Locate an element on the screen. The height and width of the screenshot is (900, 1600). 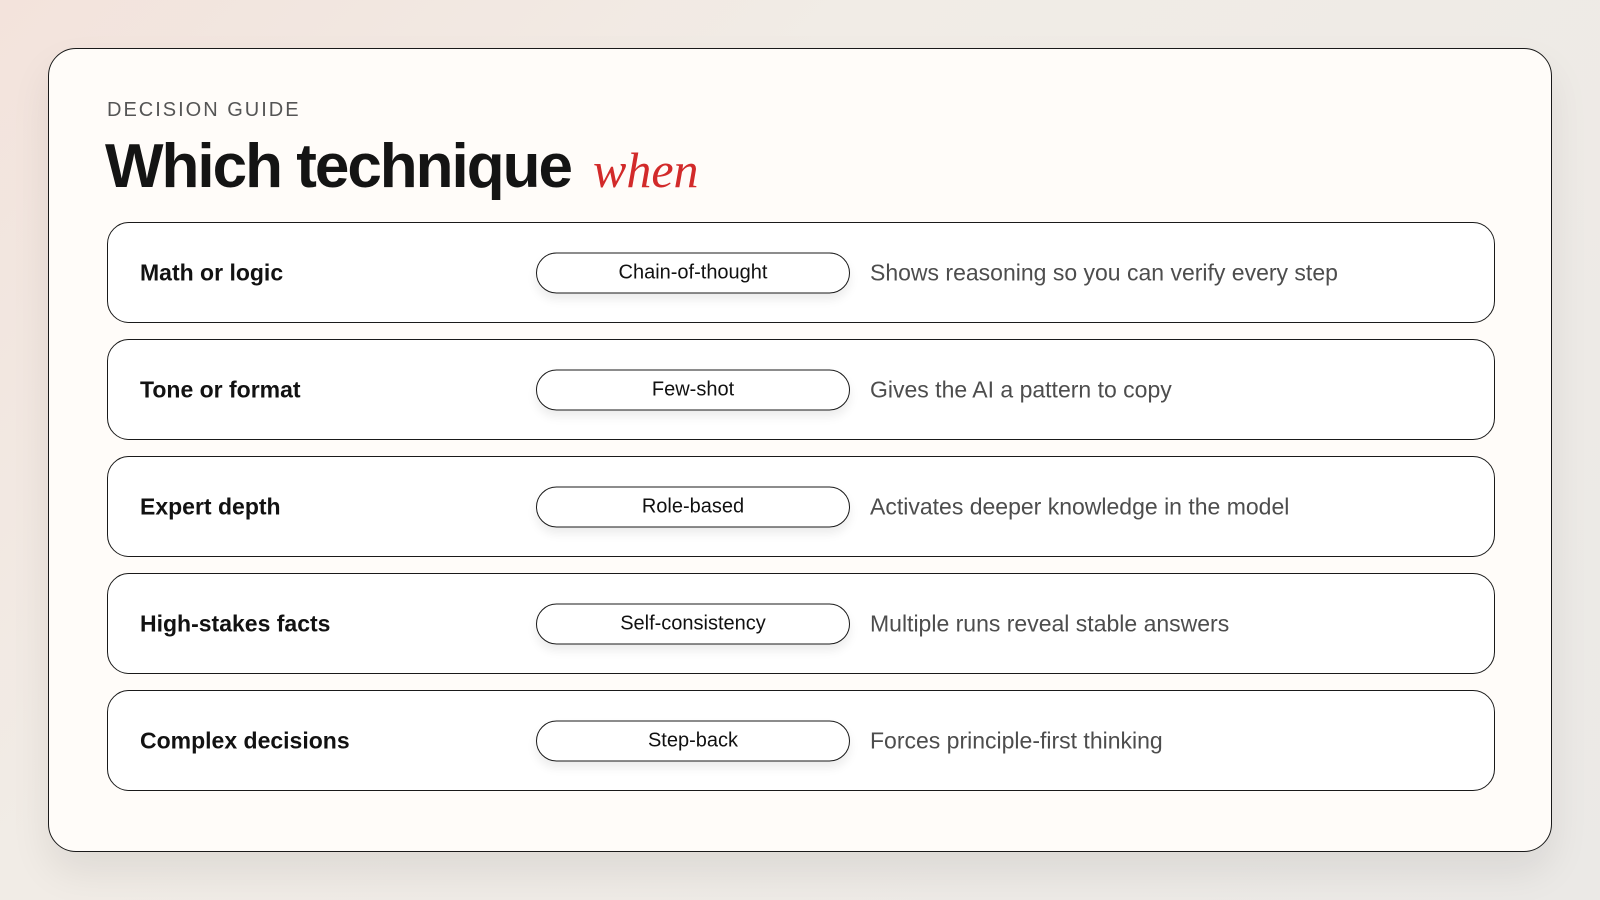
page-title-accent: when is located at coordinates (646, 170).